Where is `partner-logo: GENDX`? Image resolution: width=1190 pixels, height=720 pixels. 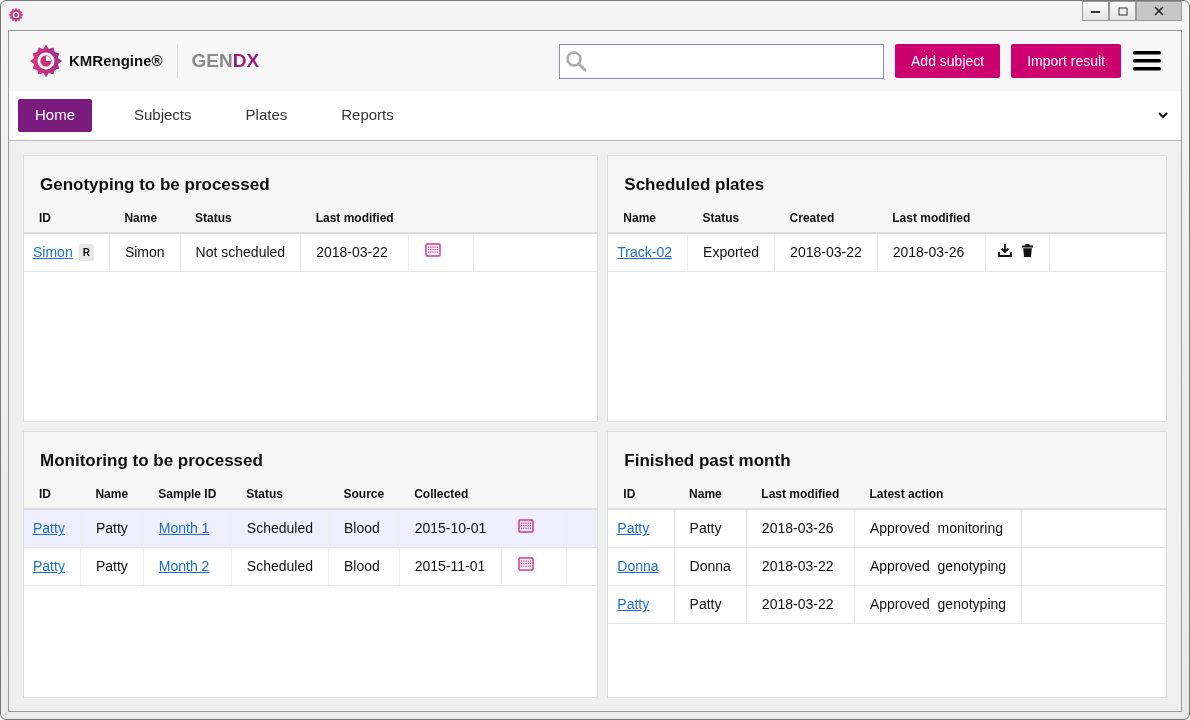
partner-logo: GENDX is located at coordinates (225, 60).